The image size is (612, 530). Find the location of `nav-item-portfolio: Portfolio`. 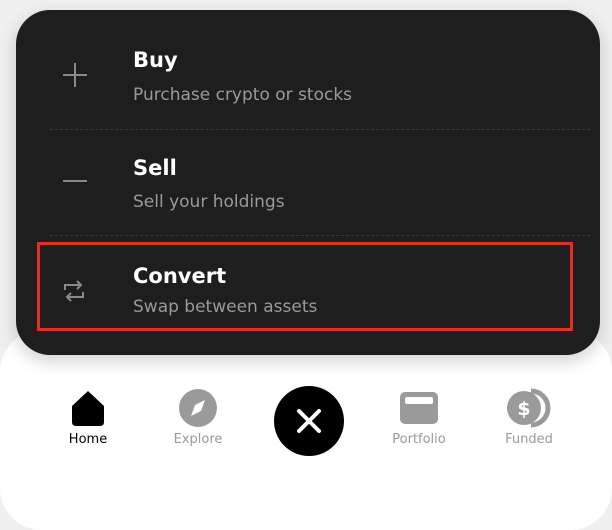

nav-item-portfolio: Portfolio is located at coordinates (419, 417).